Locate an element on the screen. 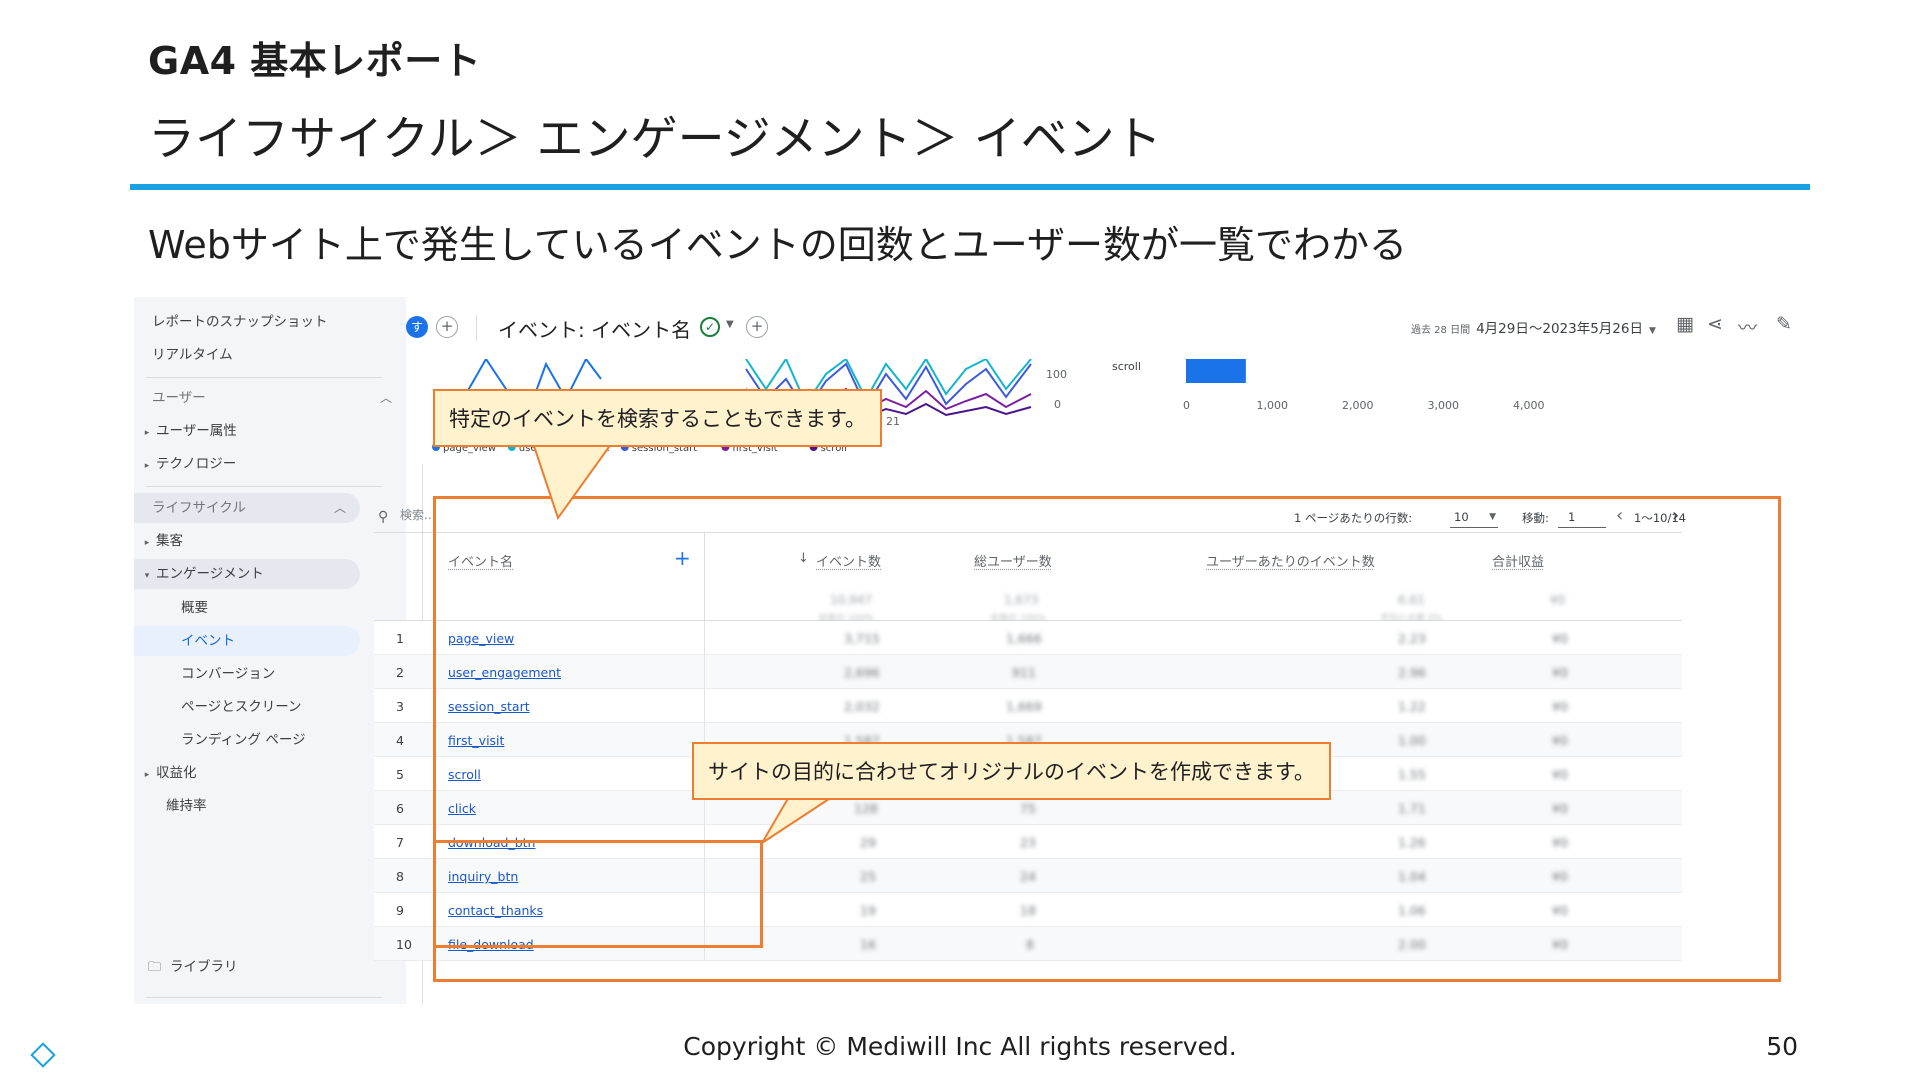 This screenshot has height=1080, width=1920. callout-search: 特定のイベントを検索することもできます。 is located at coordinates (658, 418).